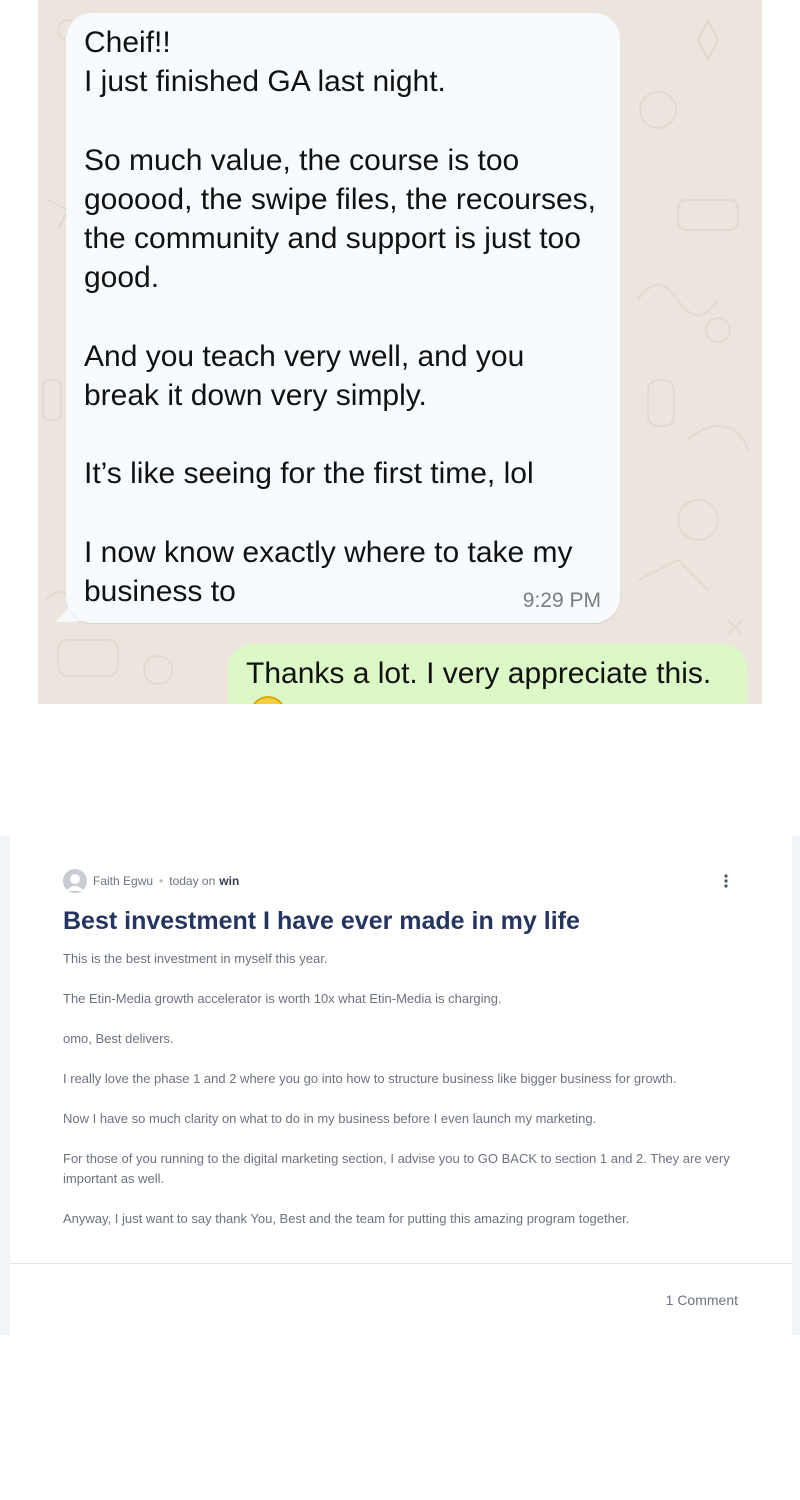 The height and width of the screenshot is (1500, 800). Describe the element at coordinates (229, 881) in the screenshot. I see `space-link: win` at that location.